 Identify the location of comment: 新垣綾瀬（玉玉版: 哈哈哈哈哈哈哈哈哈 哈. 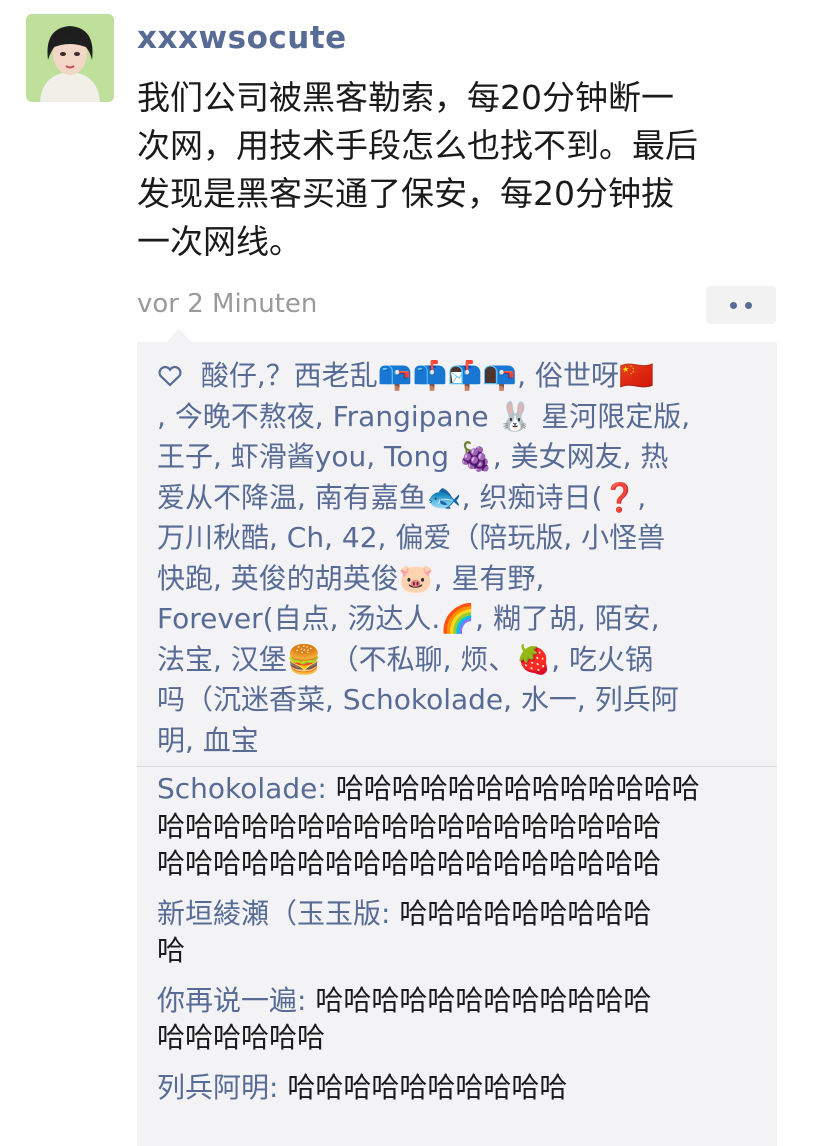
(462, 932).